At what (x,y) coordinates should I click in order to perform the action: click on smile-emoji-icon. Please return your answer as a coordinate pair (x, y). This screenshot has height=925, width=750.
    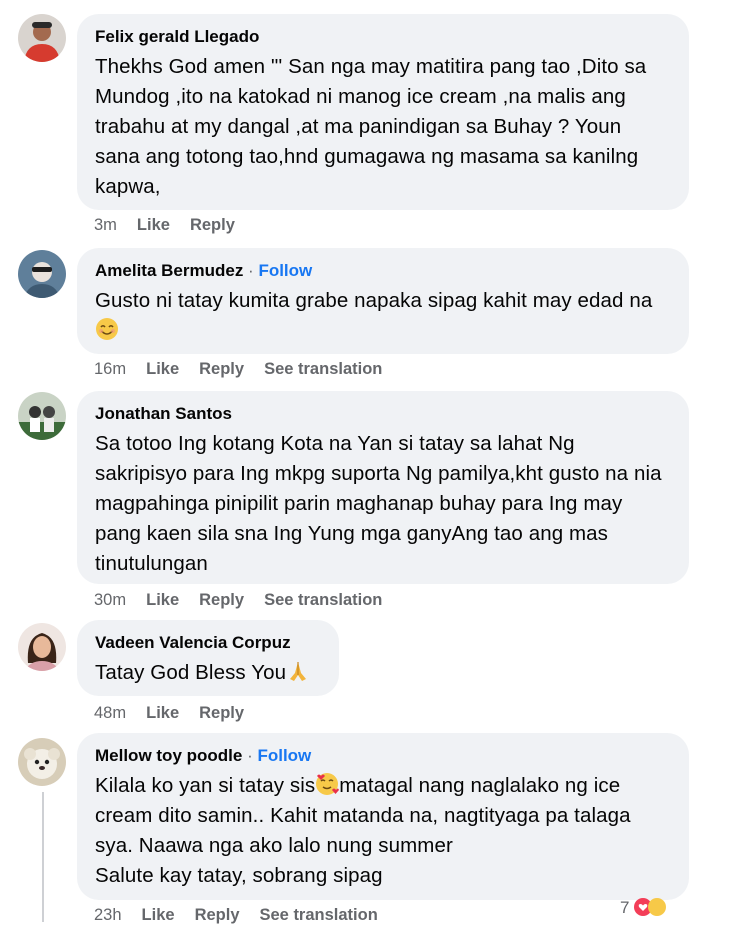
    Looking at the image, I should click on (107, 329).